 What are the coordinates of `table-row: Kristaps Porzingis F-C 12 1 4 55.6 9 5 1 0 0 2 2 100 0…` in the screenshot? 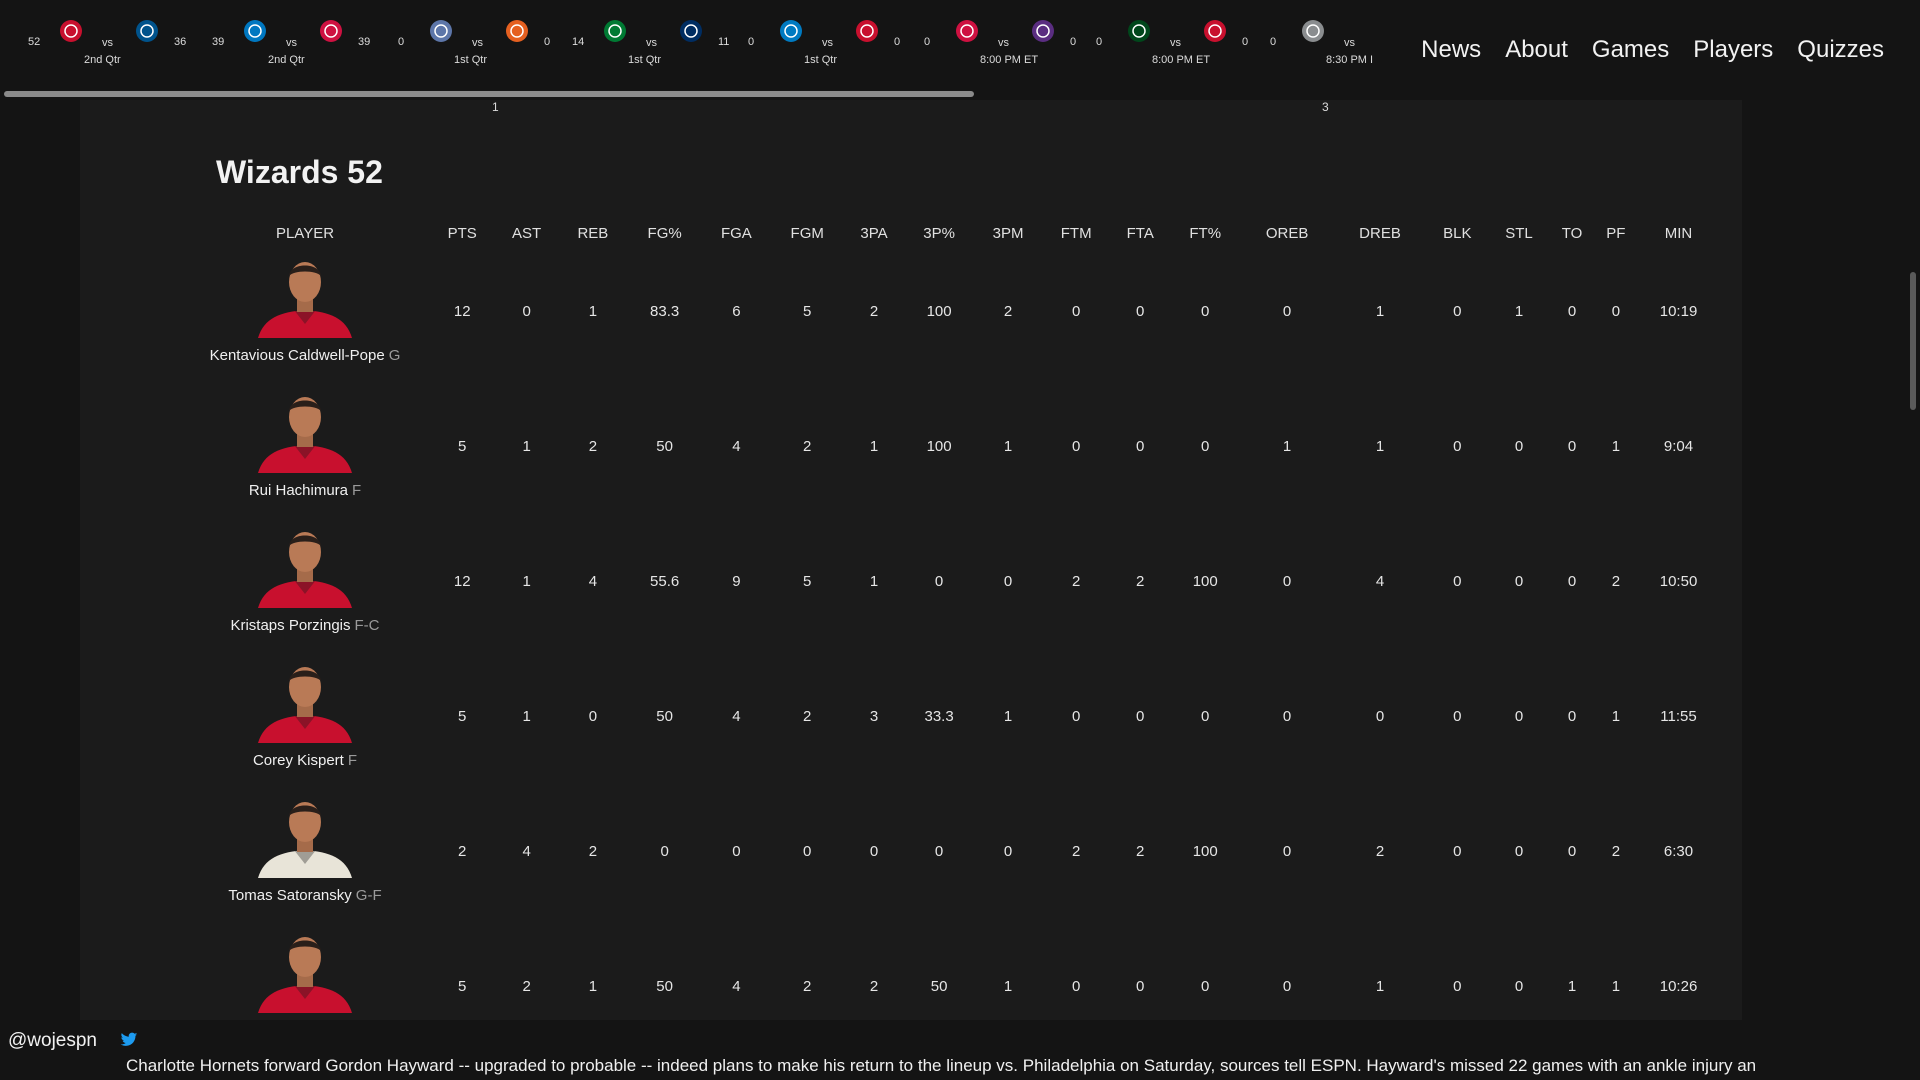 It's located at (950, 581).